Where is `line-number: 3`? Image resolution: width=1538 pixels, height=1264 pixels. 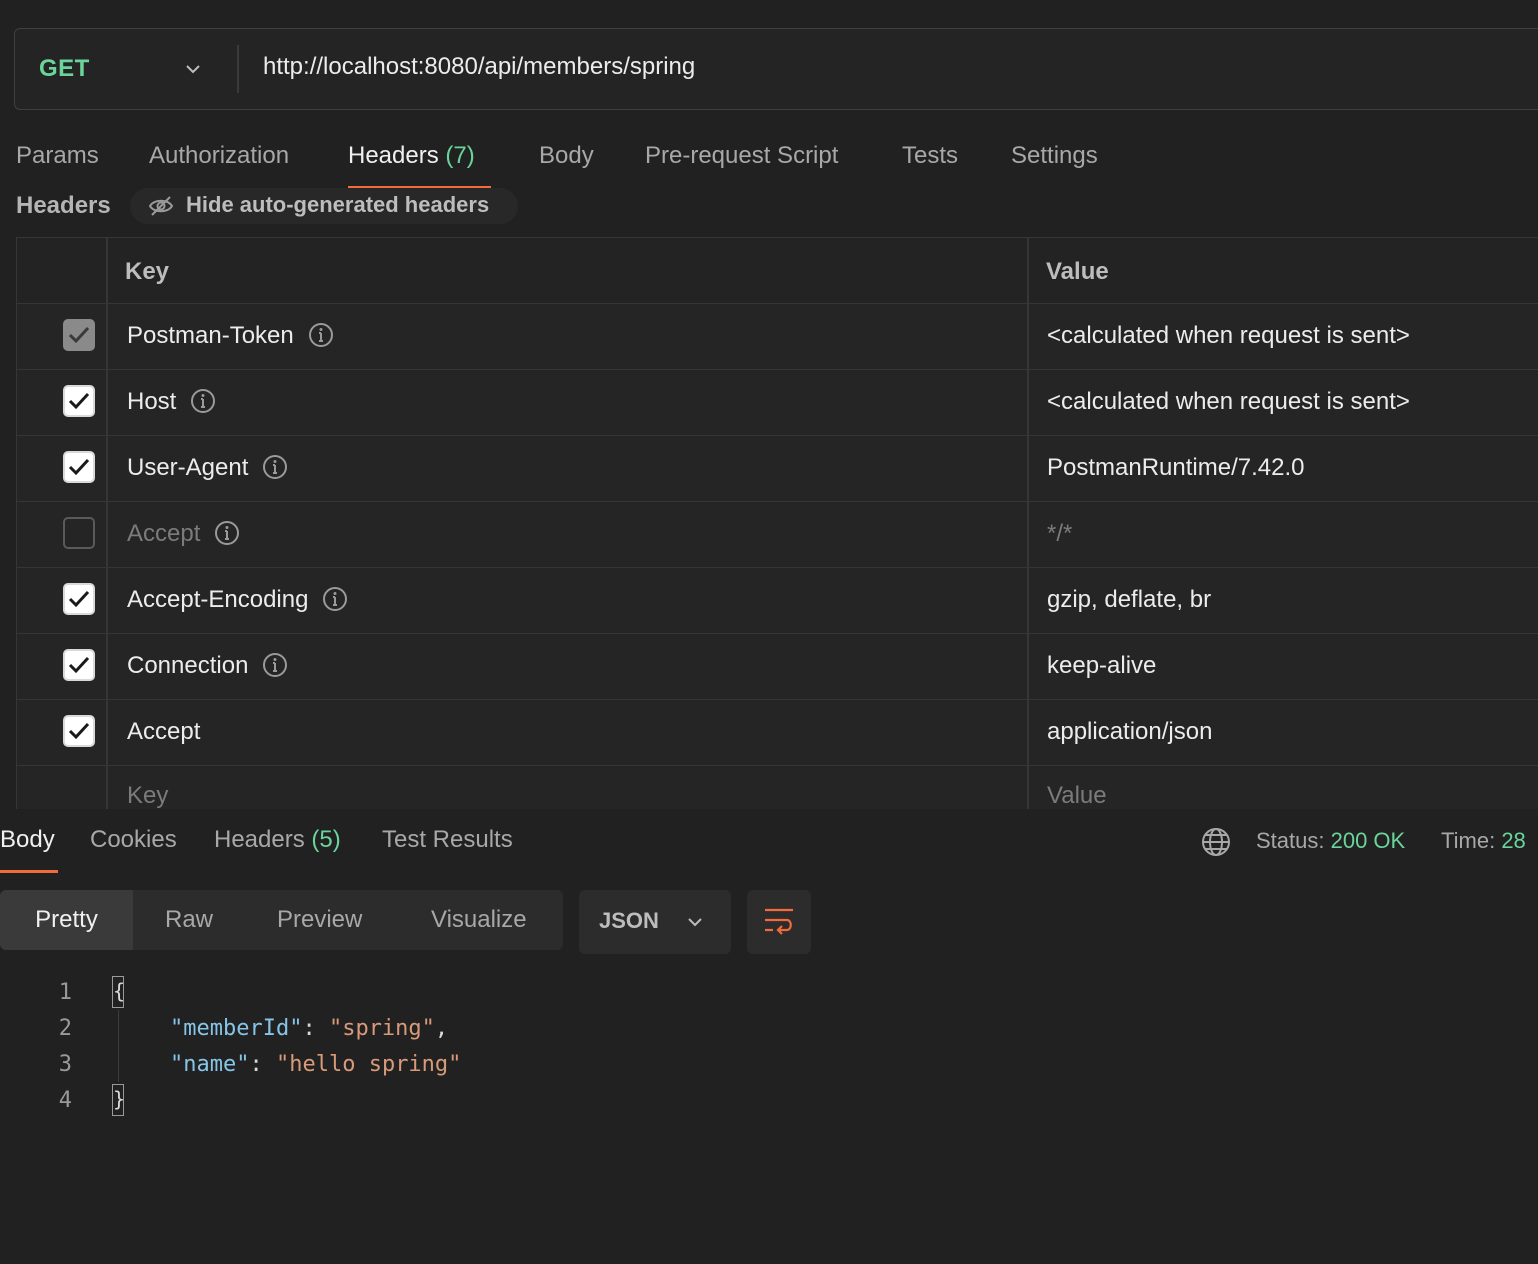
line-number: 3 is located at coordinates (65, 1064).